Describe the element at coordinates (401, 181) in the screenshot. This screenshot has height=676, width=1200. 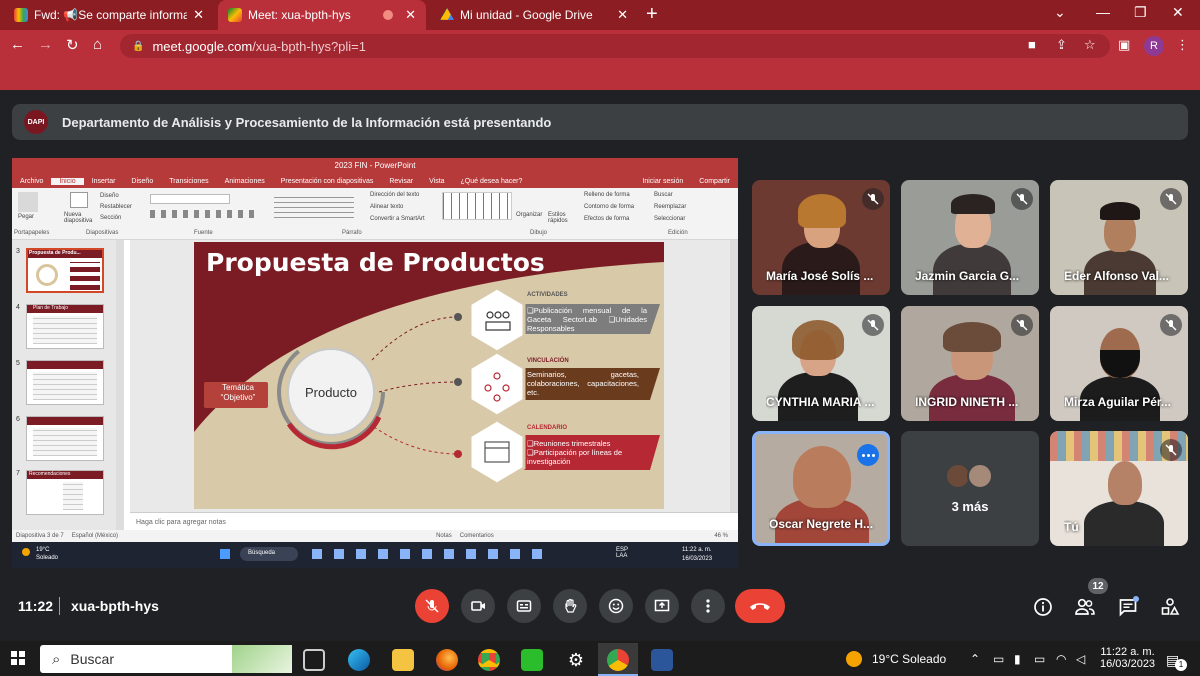
I see `ppt-tab: Revisar` at that location.